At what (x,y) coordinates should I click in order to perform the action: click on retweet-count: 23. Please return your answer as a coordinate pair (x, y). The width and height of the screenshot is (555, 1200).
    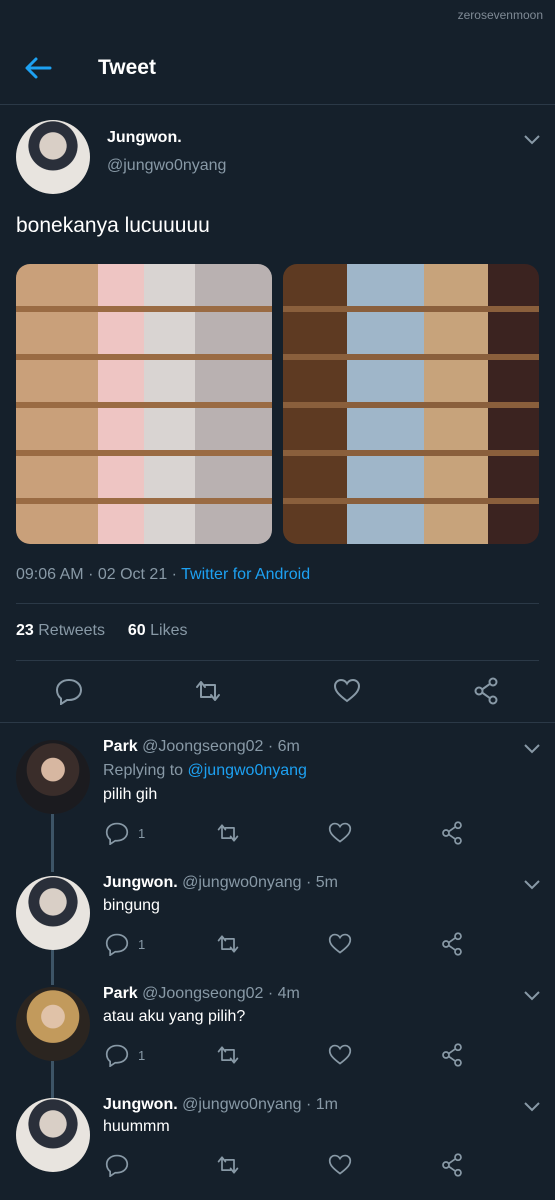
    Looking at the image, I should click on (25, 630).